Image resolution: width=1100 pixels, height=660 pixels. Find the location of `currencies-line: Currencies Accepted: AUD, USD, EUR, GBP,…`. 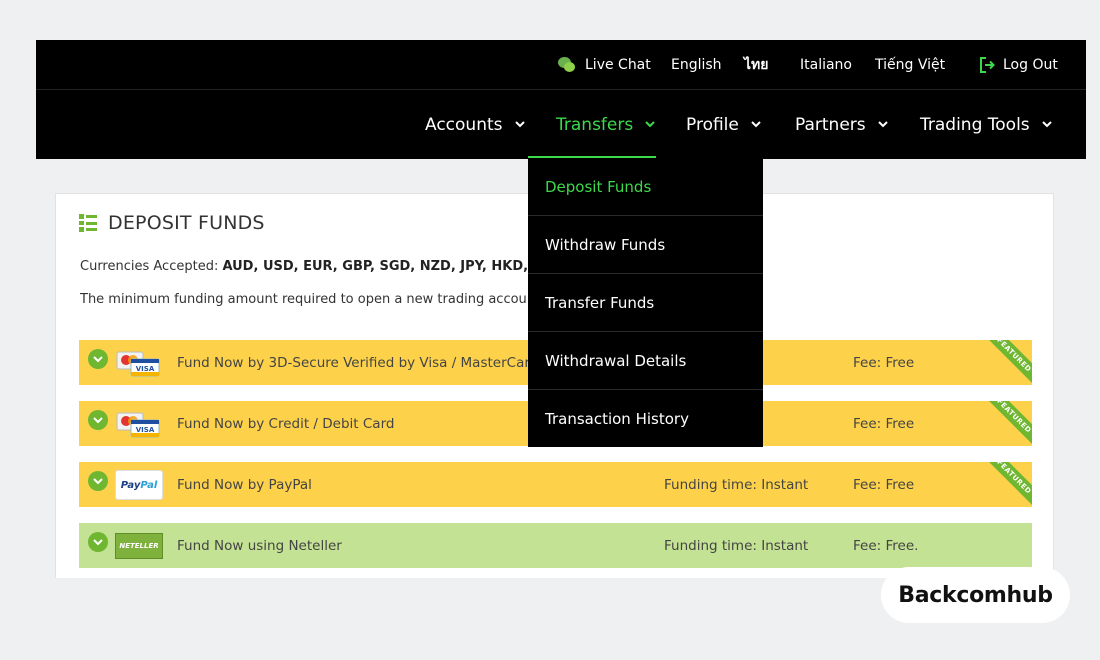

currencies-line: Currencies Accepted: AUD, USD, EUR, GBP,… is located at coordinates (322, 266).